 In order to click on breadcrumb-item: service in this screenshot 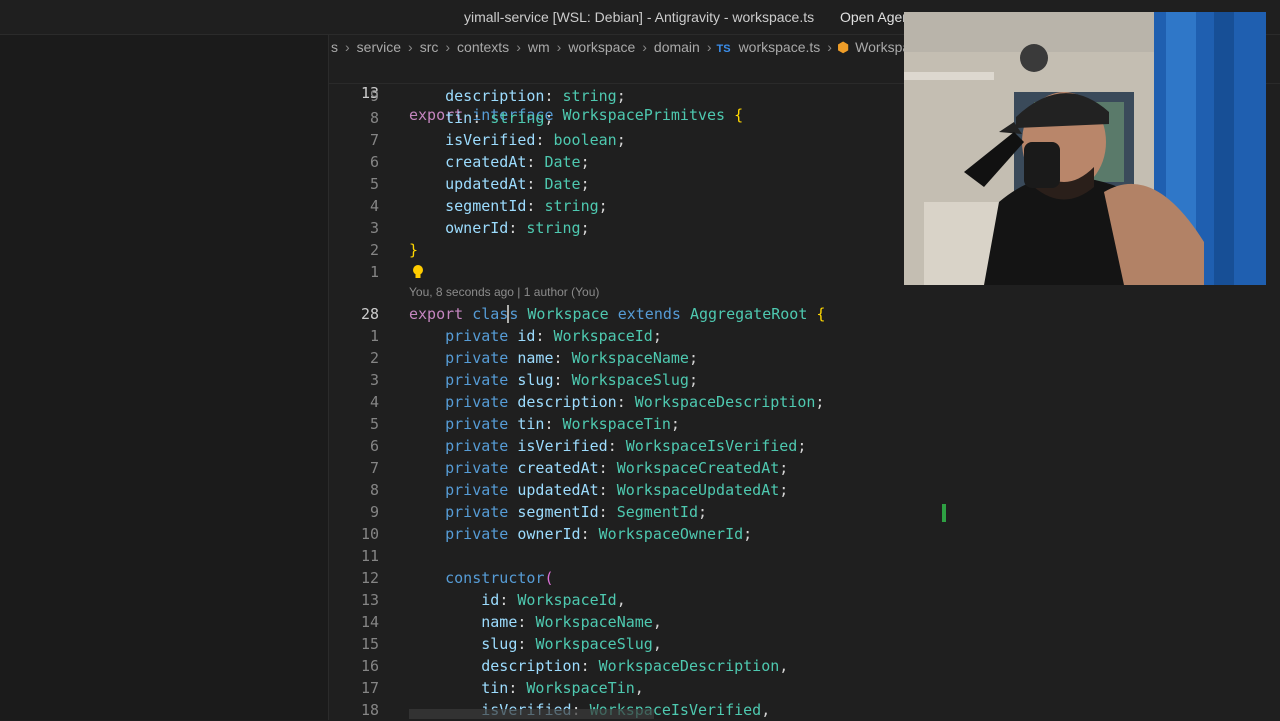, I will do `click(379, 47)`.